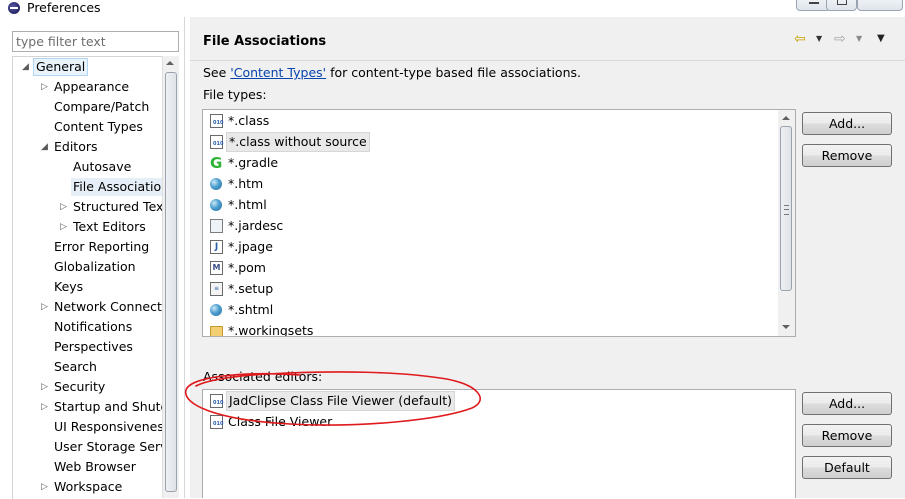  I want to click on page-title: File Associations, so click(265, 41).